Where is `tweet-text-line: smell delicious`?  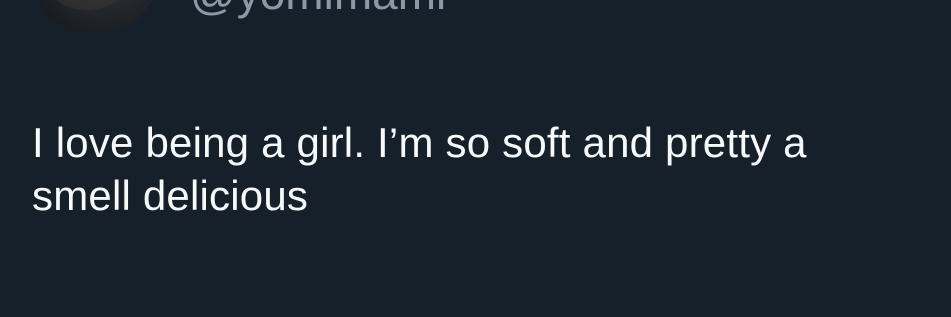 tweet-text-line: smell delicious is located at coordinates (170, 195).